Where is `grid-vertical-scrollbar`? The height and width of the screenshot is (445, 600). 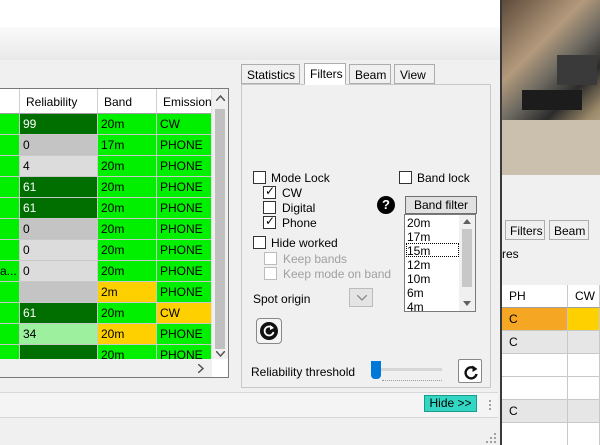 grid-vertical-scrollbar is located at coordinates (219, 224).